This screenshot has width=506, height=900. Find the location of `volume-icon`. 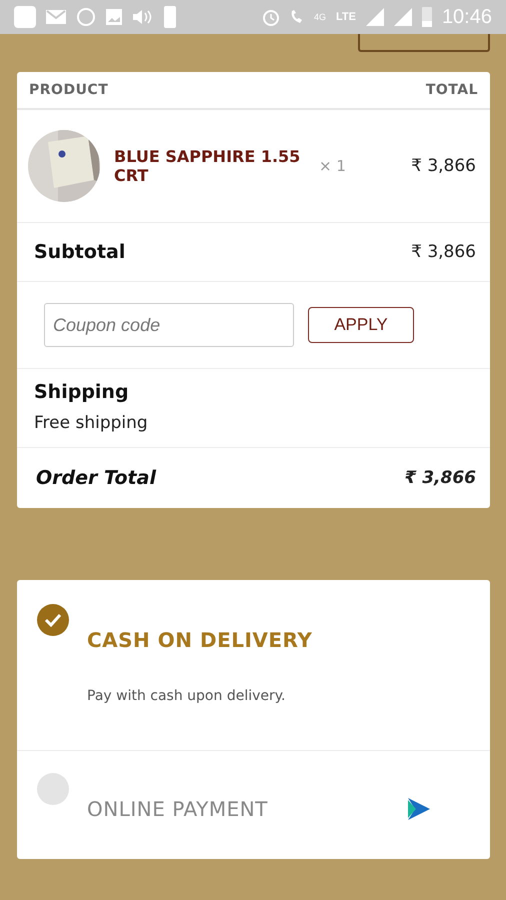

volume-icon is located at coordinates (143, 17).